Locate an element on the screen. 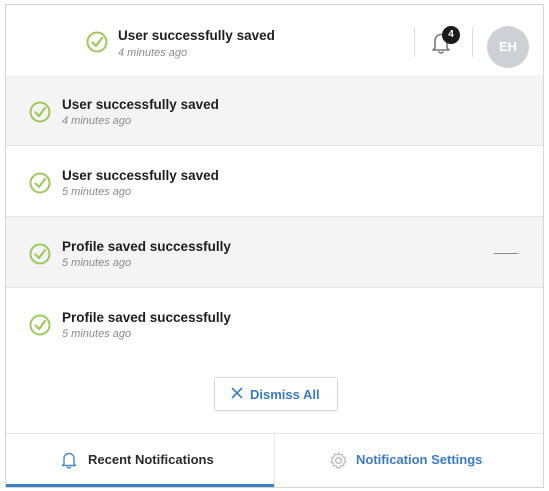  tab-recent-notifications: Recent Notifications is located at coordinates (140, 460).